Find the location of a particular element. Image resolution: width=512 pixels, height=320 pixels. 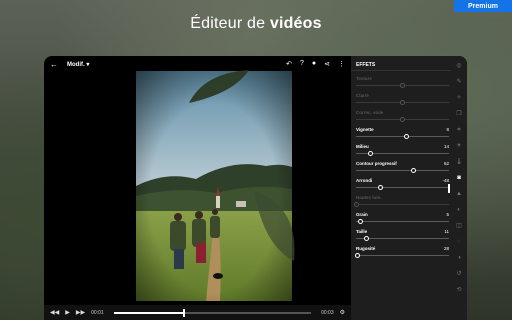

effect-slider-row: Correc. voile is located at coordinates (402, 118).